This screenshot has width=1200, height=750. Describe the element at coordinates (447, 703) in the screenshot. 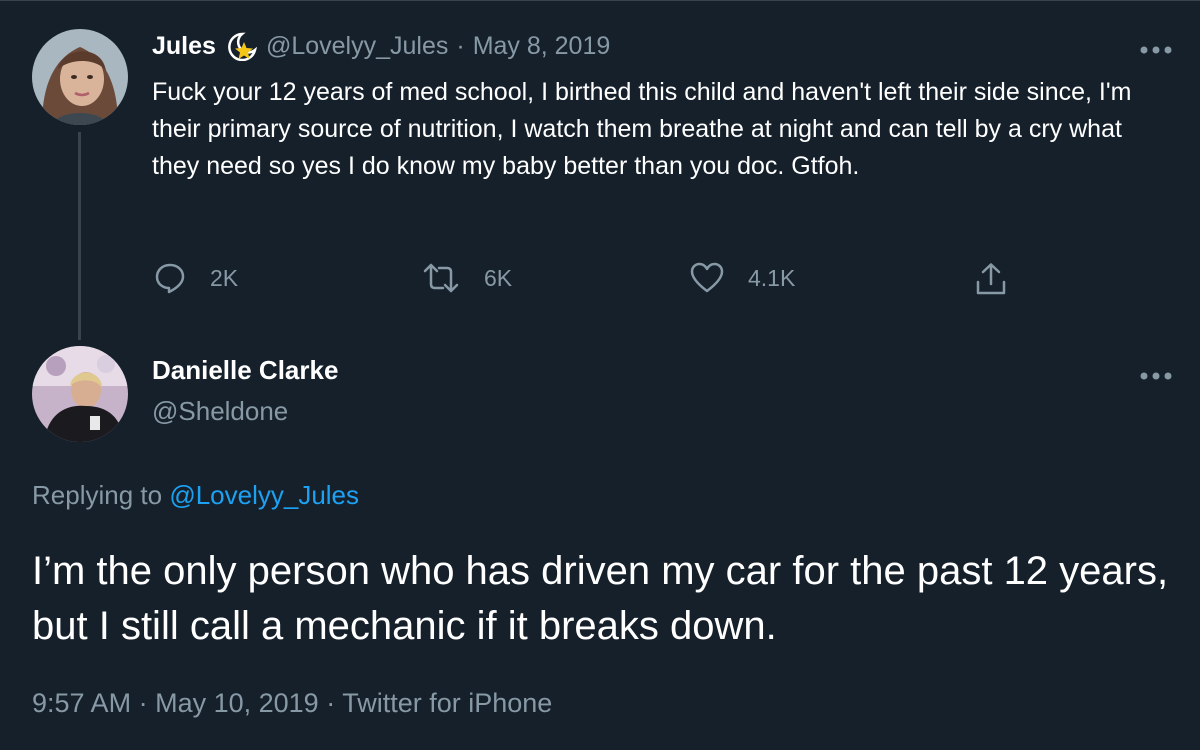

I see `reply-source: Twitter for iPhone` at that location.